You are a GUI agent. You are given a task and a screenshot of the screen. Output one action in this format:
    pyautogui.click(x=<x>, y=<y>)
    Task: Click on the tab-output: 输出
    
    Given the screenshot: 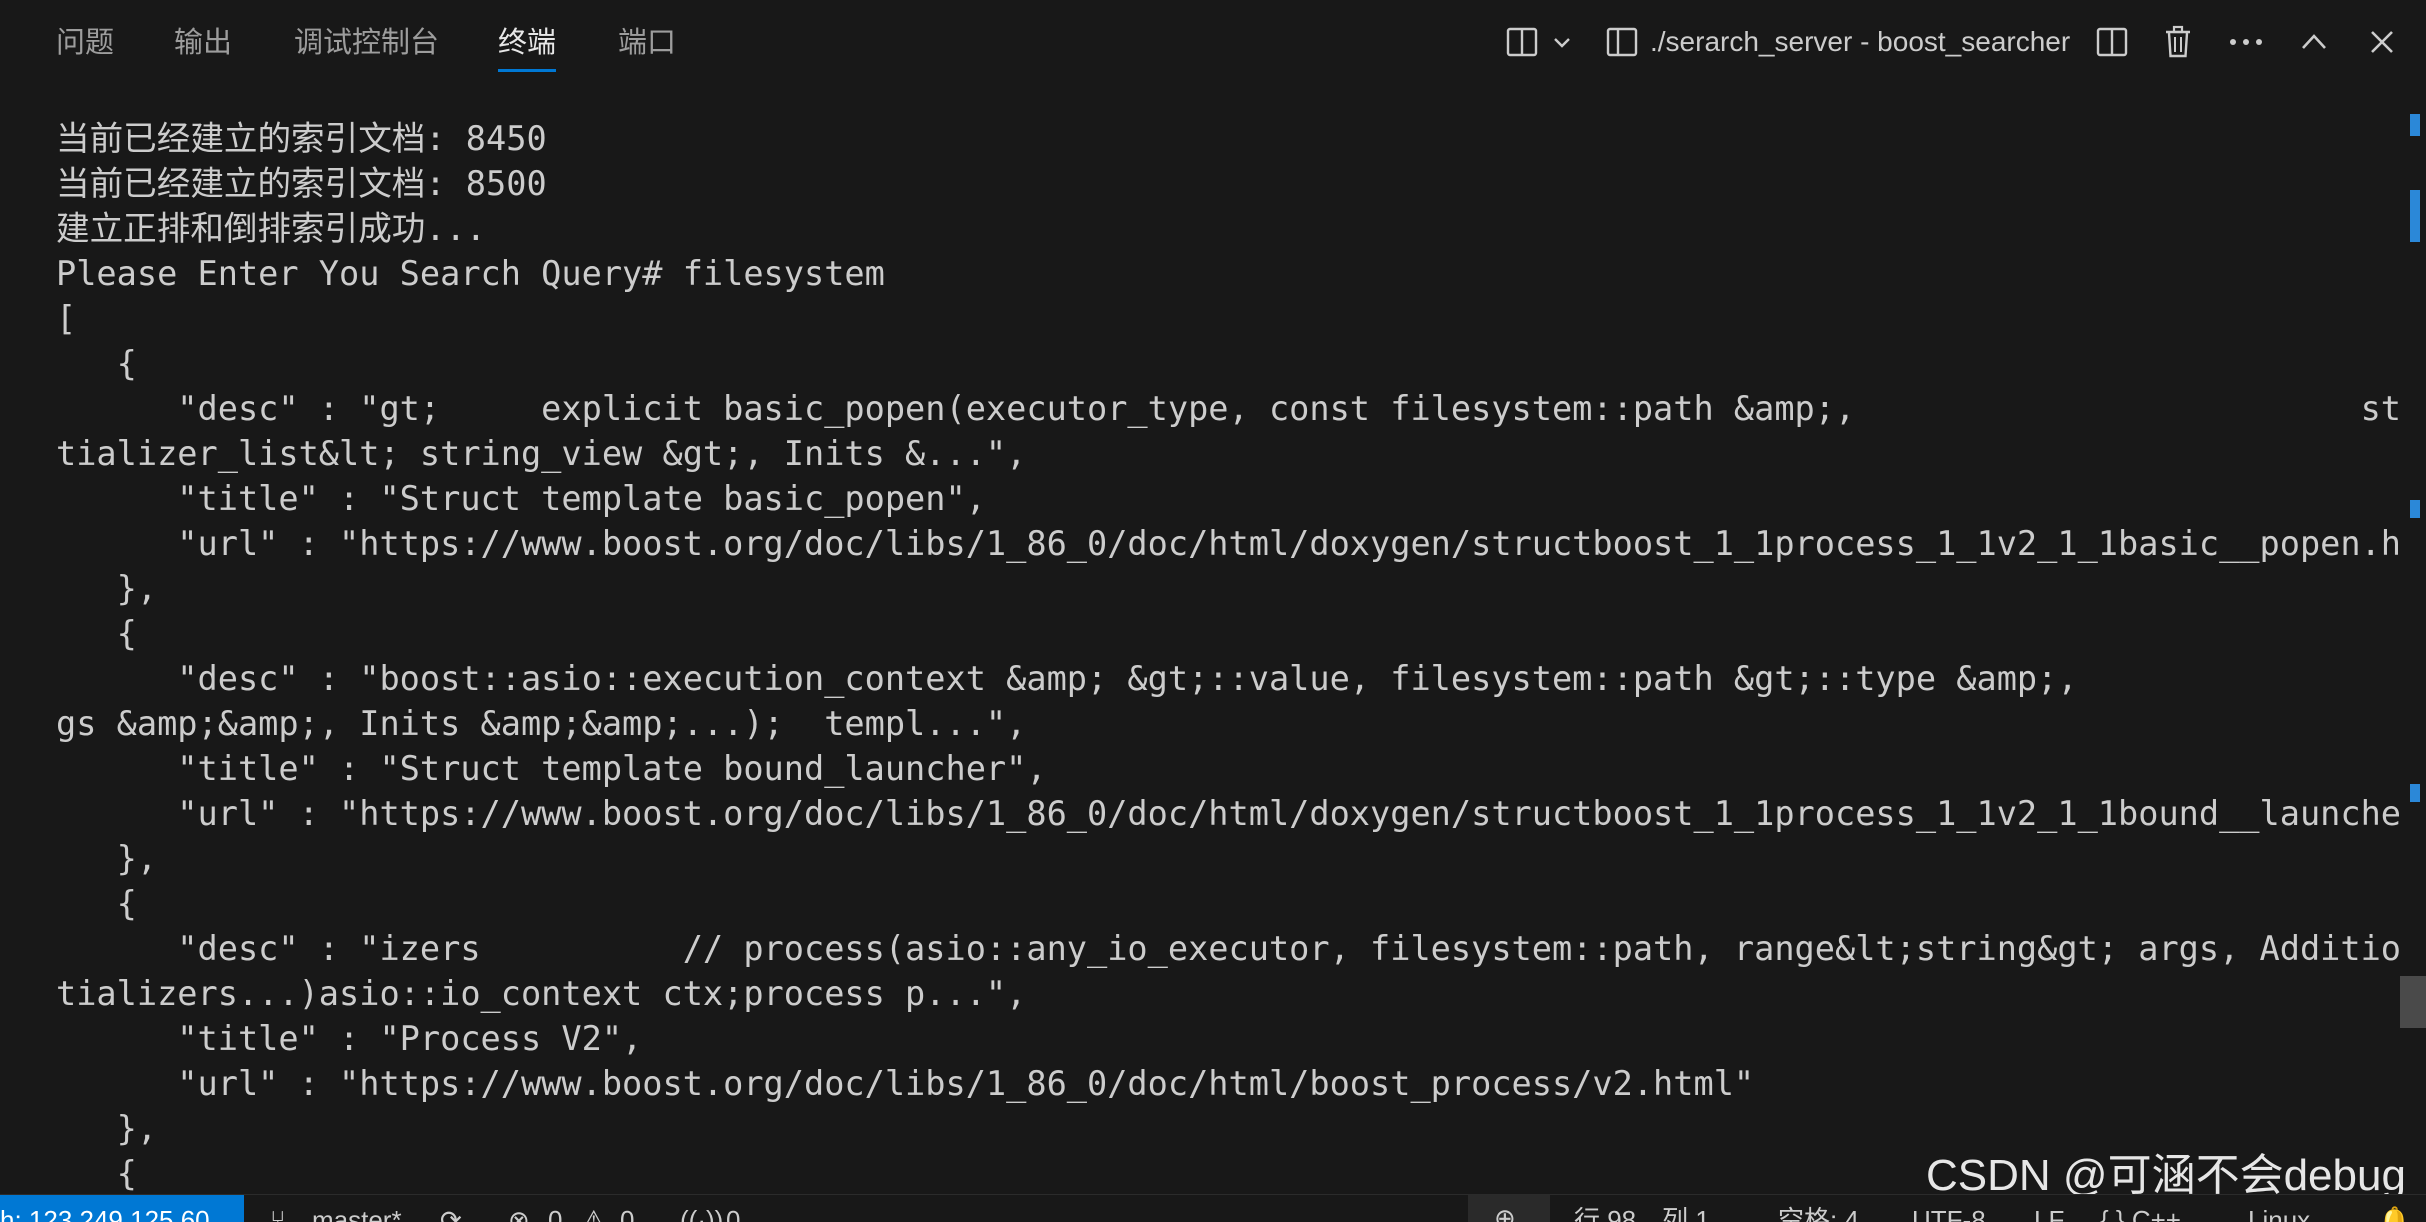 What is the action you would take?
    pyautogui.click(x=203, y=44)
    